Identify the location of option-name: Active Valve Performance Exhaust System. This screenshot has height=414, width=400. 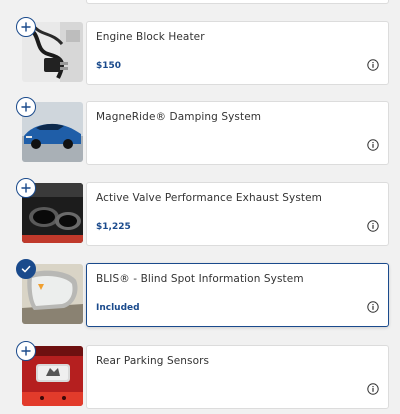
(209, 198).